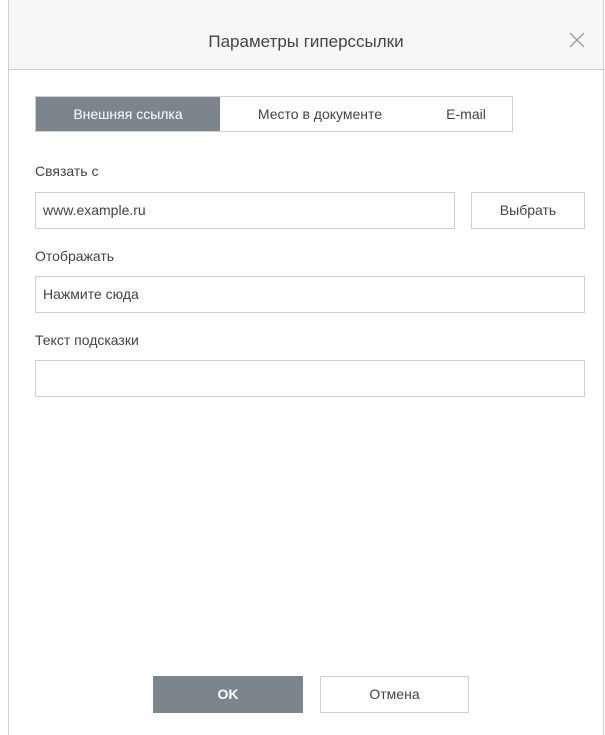  Describe the element at coordinates (394, 694) in the screenshot. I see `cancel-button: Отмена` at that location.